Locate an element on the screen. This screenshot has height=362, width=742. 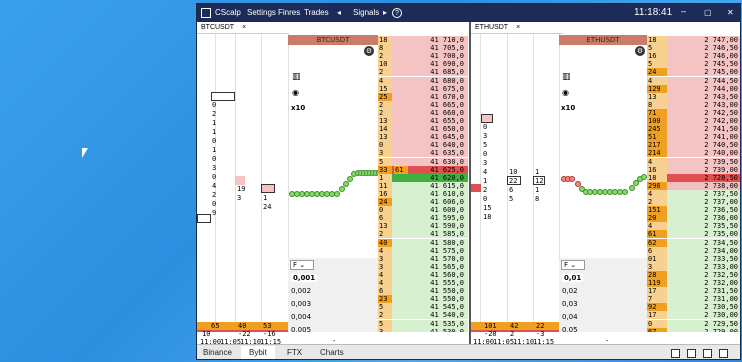
ask-row: 0 41 640,0 is located at coordinates (423, 145).